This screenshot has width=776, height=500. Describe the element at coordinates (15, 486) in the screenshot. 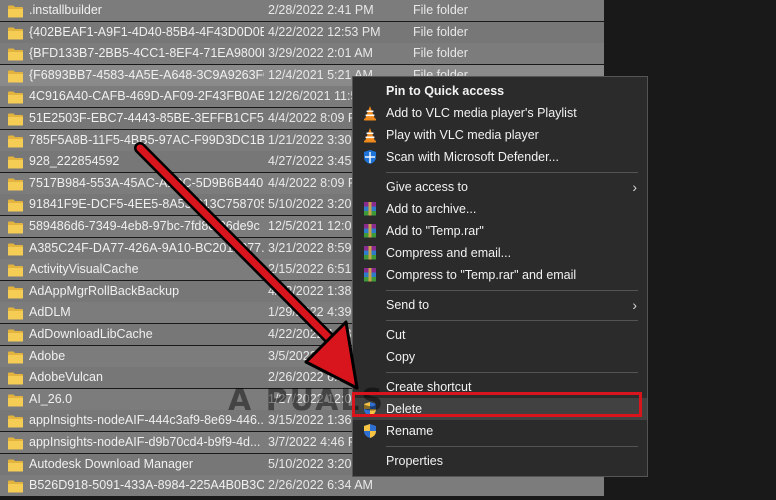

I see `folder-icon` at that location.